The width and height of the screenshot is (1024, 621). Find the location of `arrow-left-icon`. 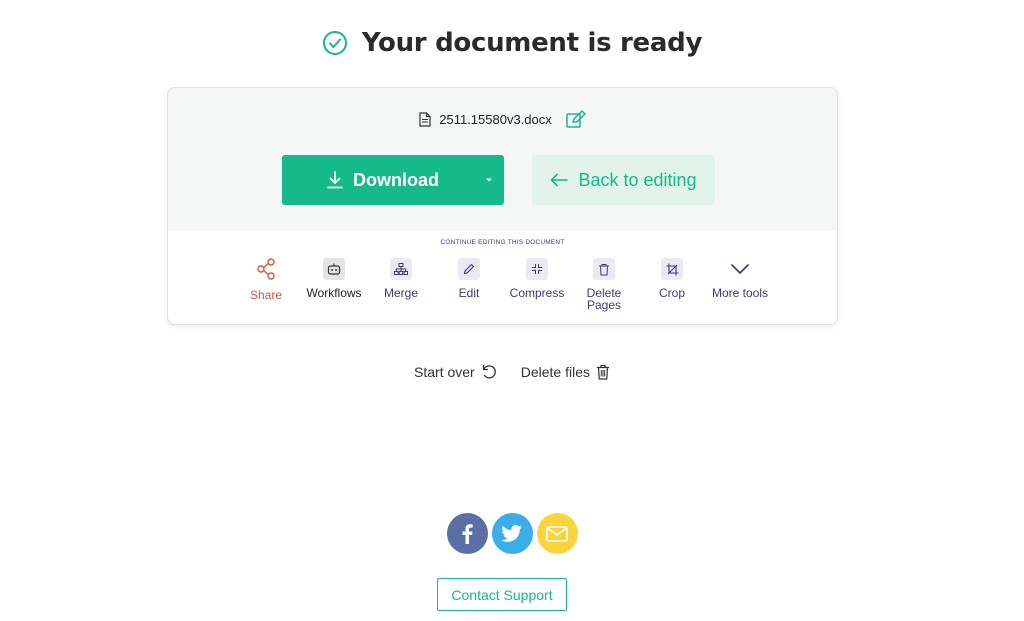

arrow-left-icon is located at coordinates (560, 180).